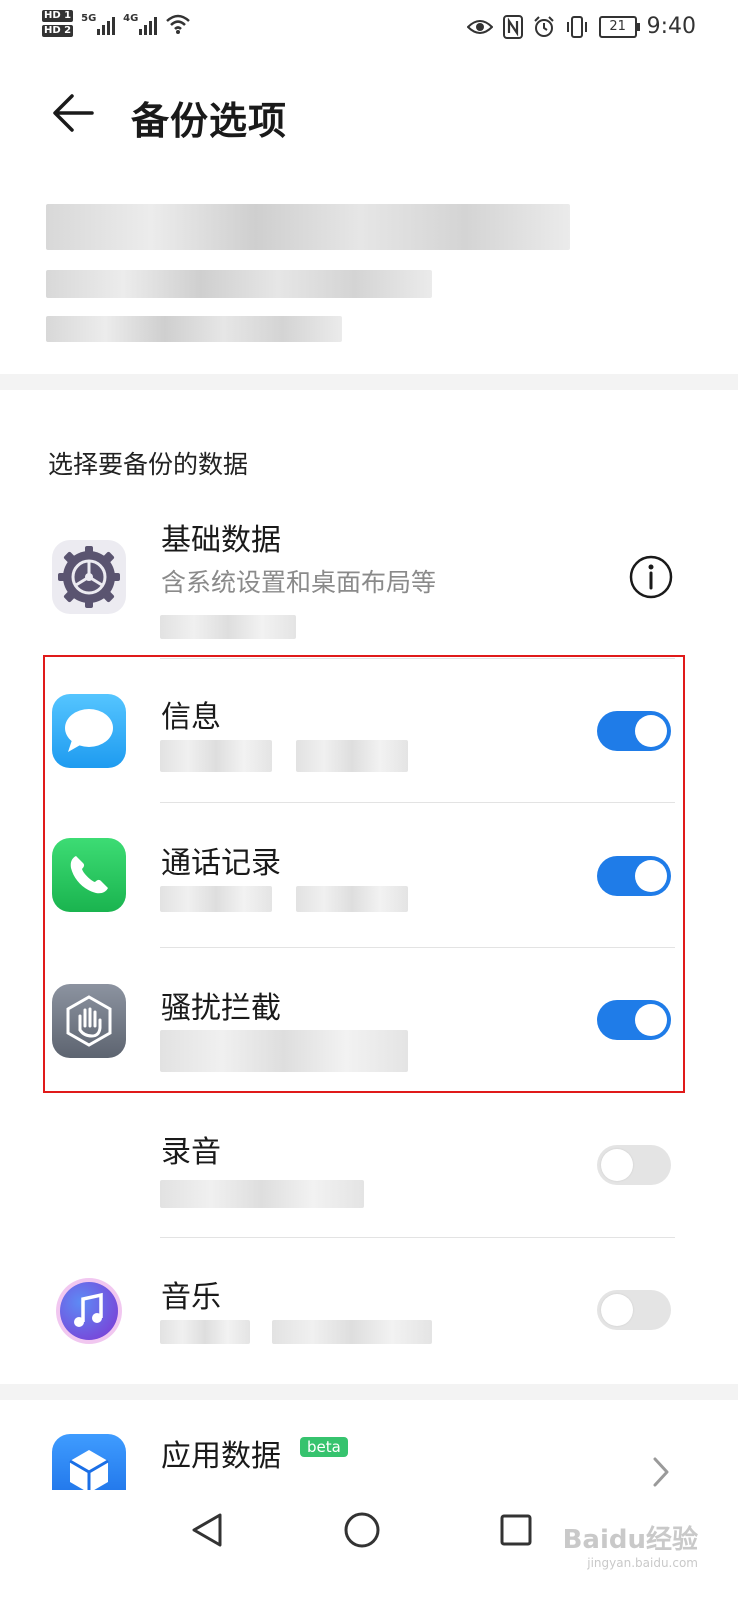 The width and height of the screenshot is (738, 1600). I want to click on music-icon, so click(89, 1311).